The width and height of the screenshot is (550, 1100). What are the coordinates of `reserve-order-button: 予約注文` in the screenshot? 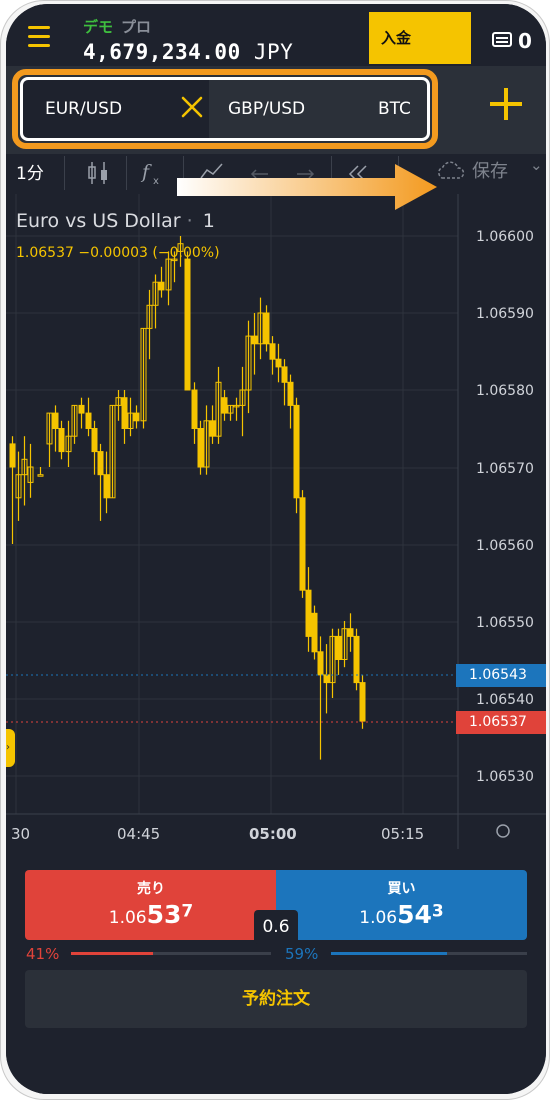 It's located at (276, 999).